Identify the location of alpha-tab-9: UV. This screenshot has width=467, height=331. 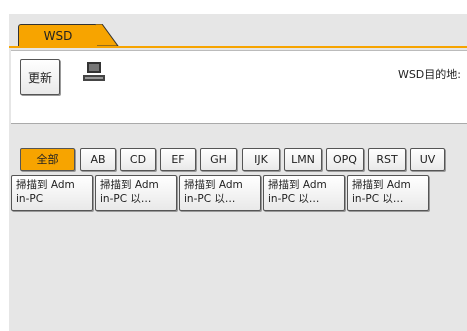
(427, 159).